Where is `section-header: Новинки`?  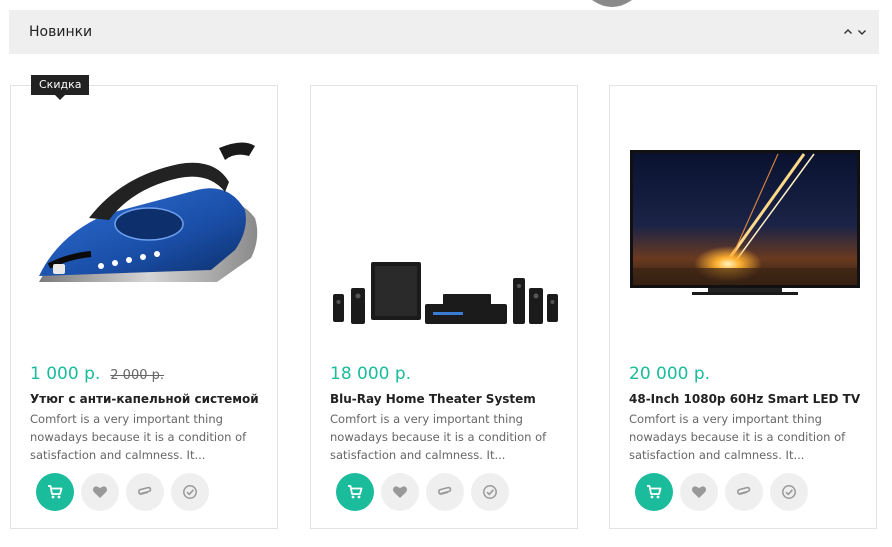 section-header: Новинки is located at coordinates (444, 32).